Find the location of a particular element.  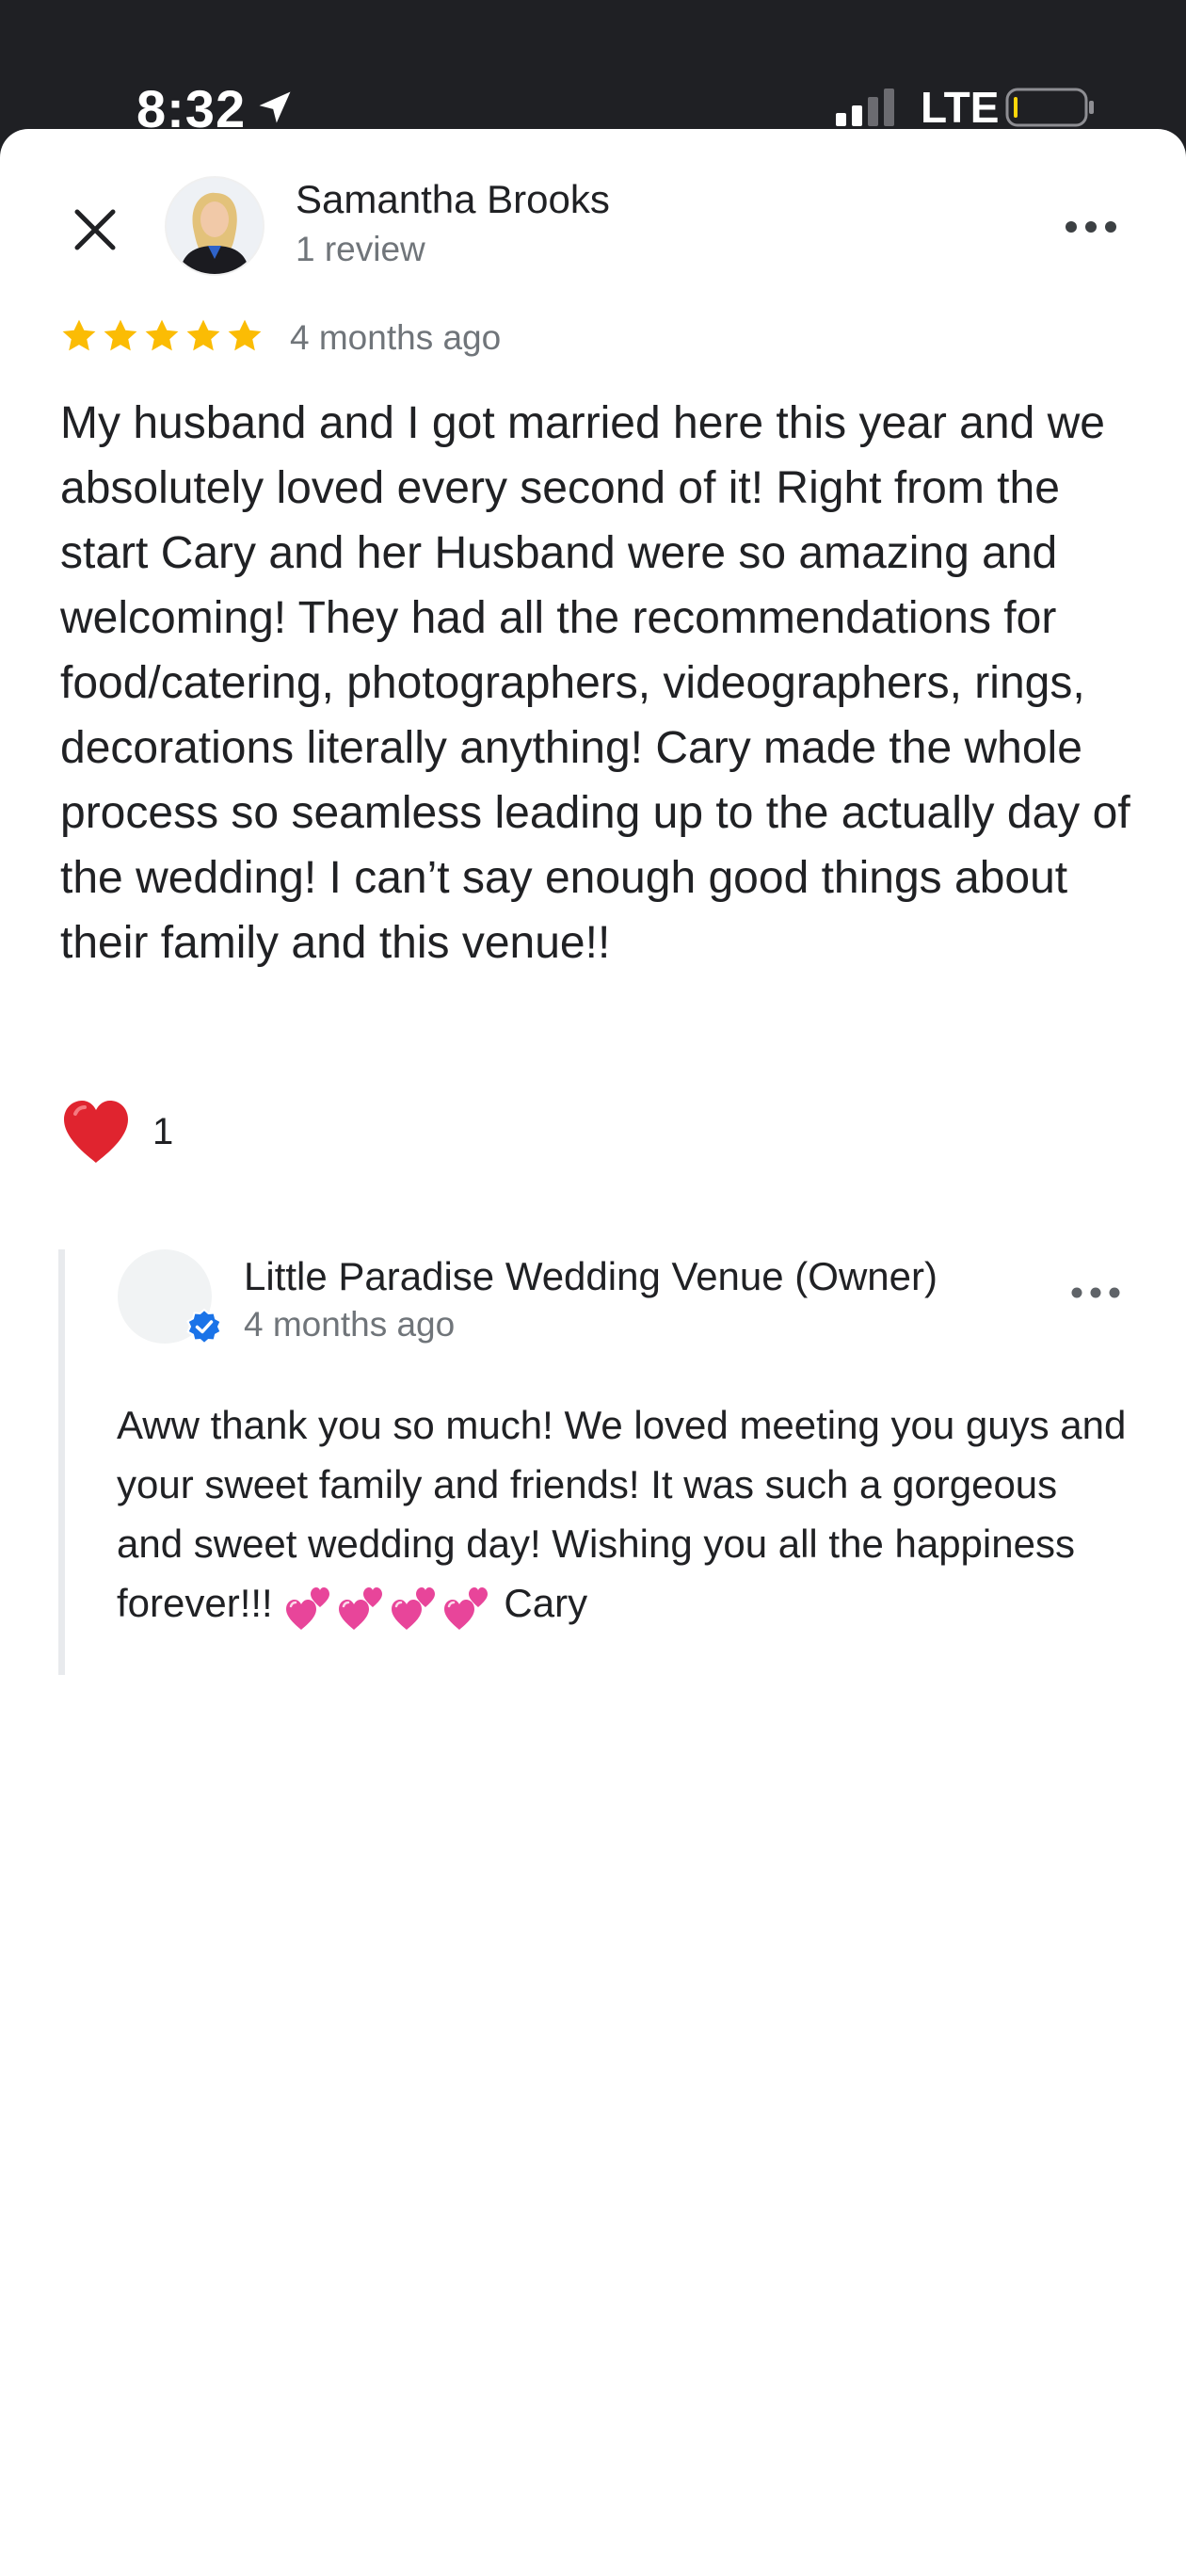

reviewer-avatar is located at coordinates (214, 226).